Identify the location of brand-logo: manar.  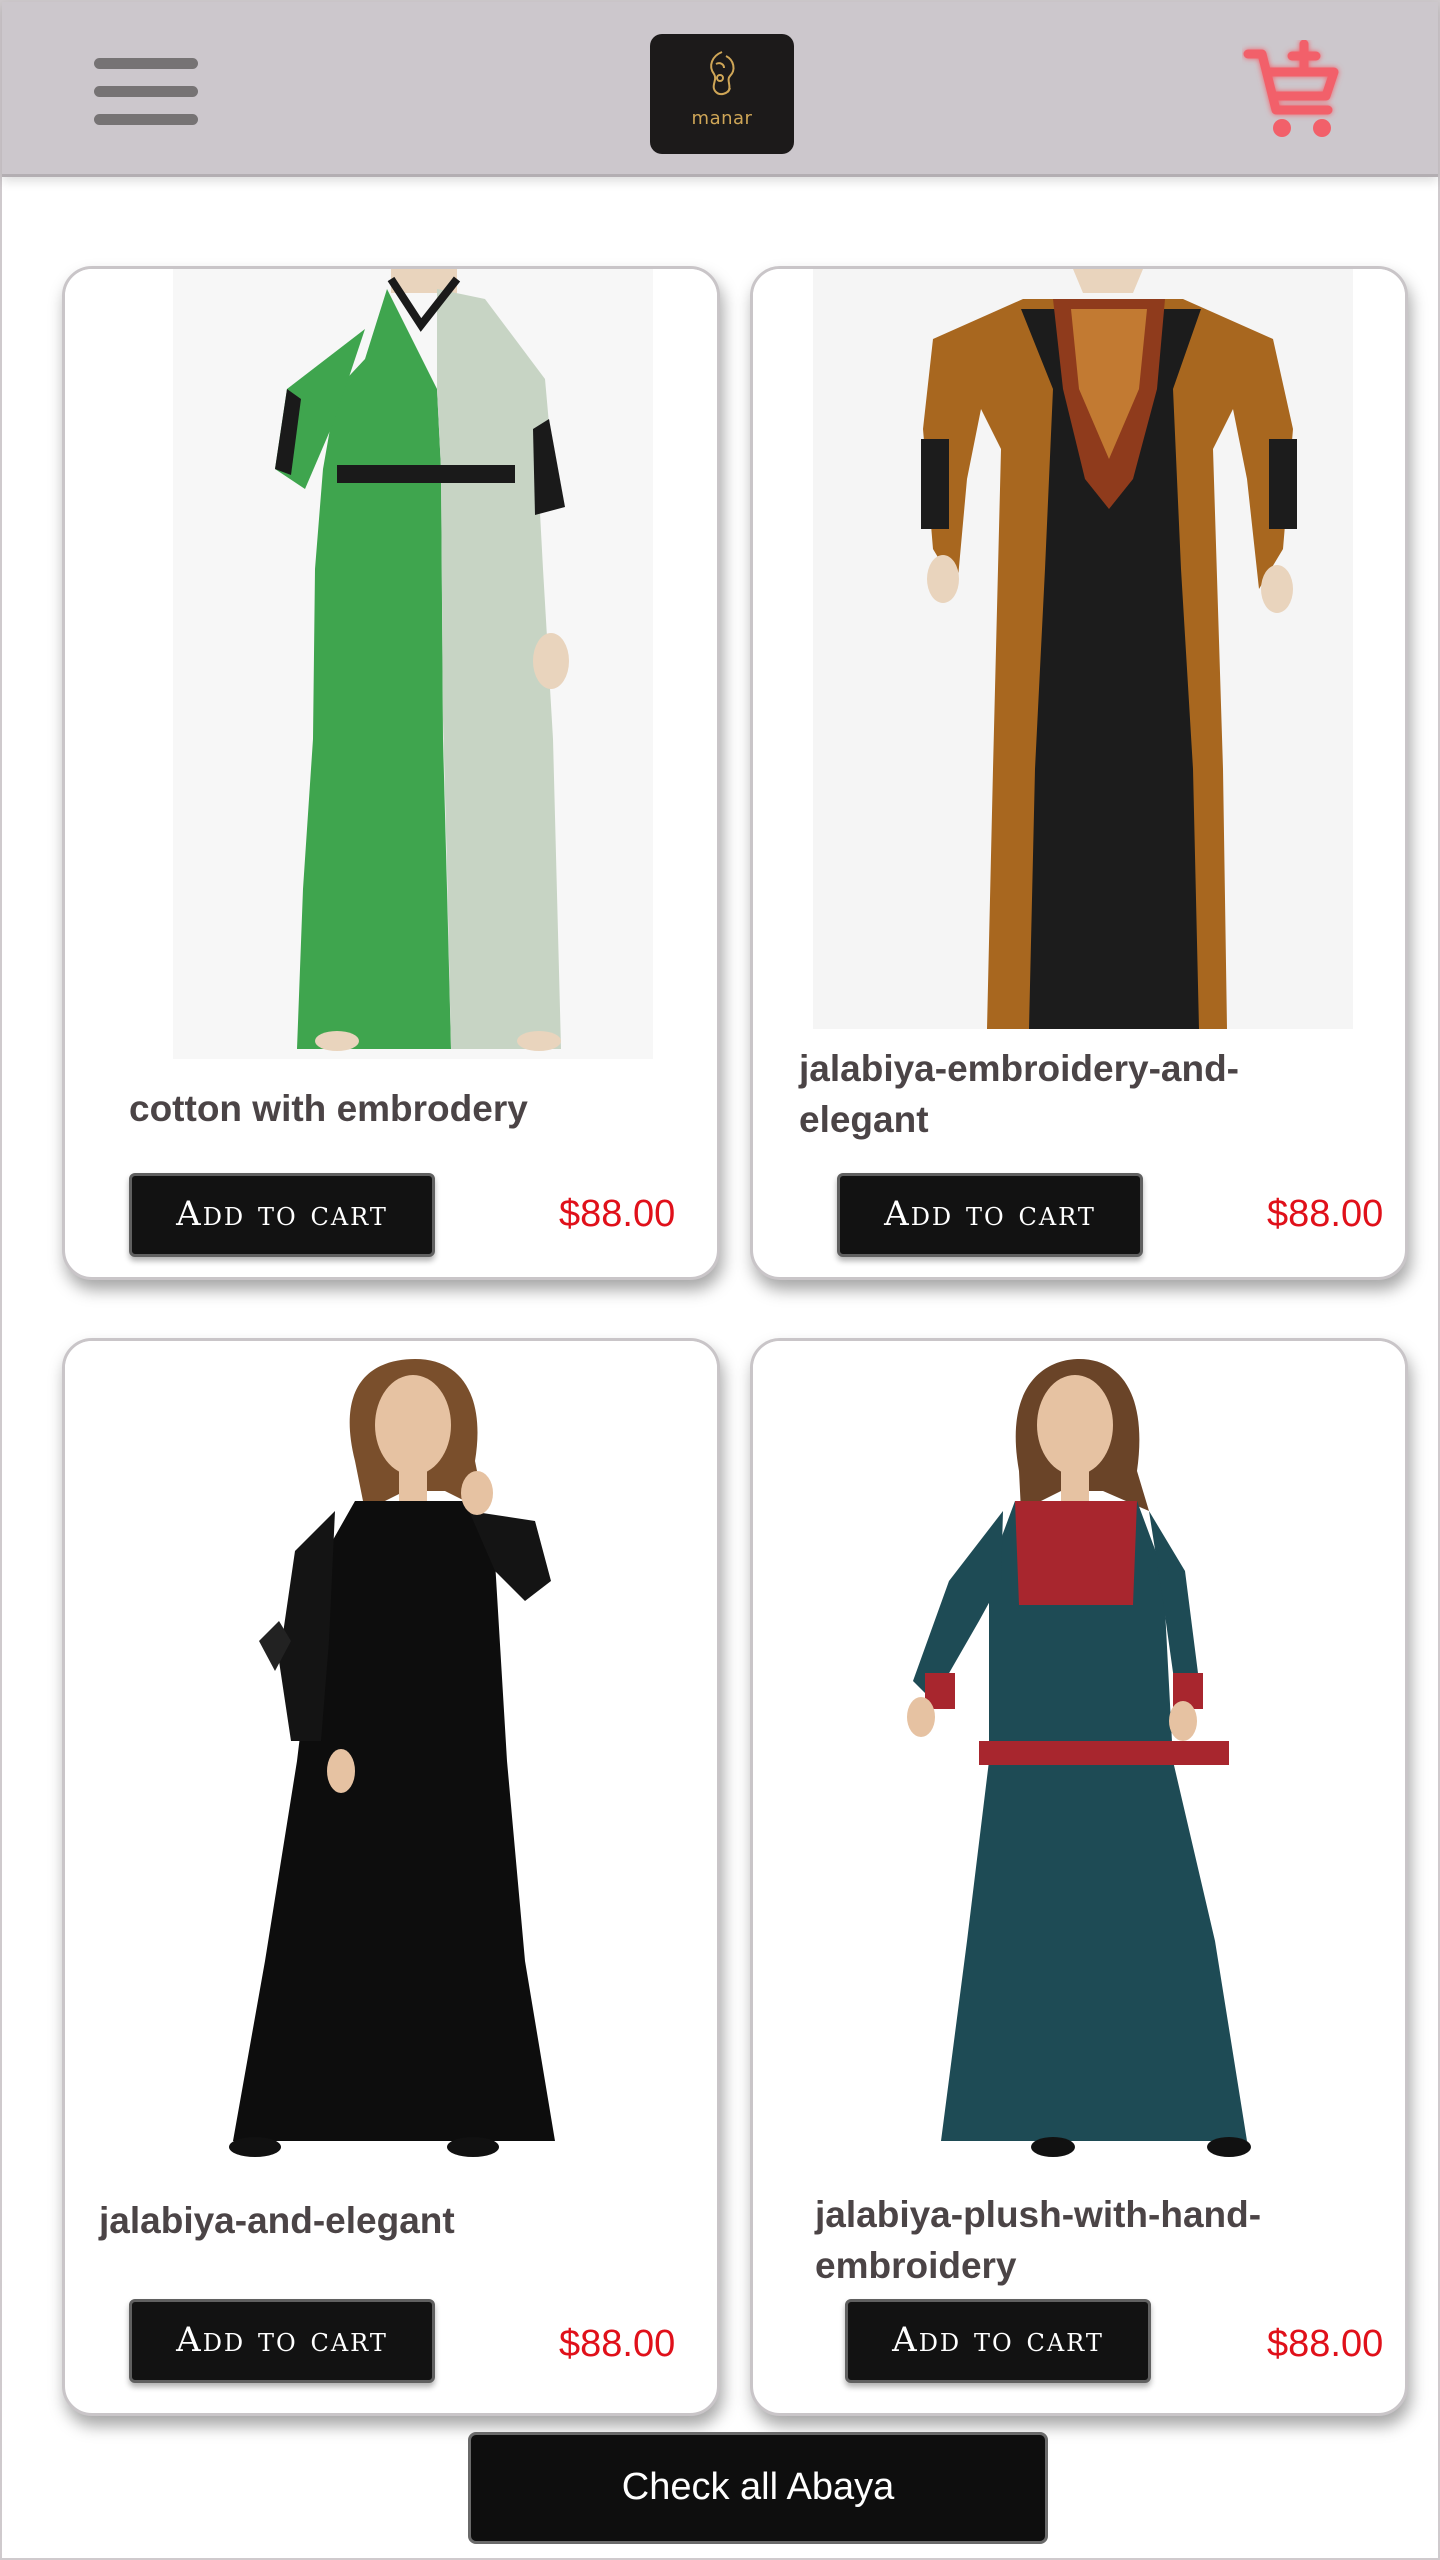
(722, 94).